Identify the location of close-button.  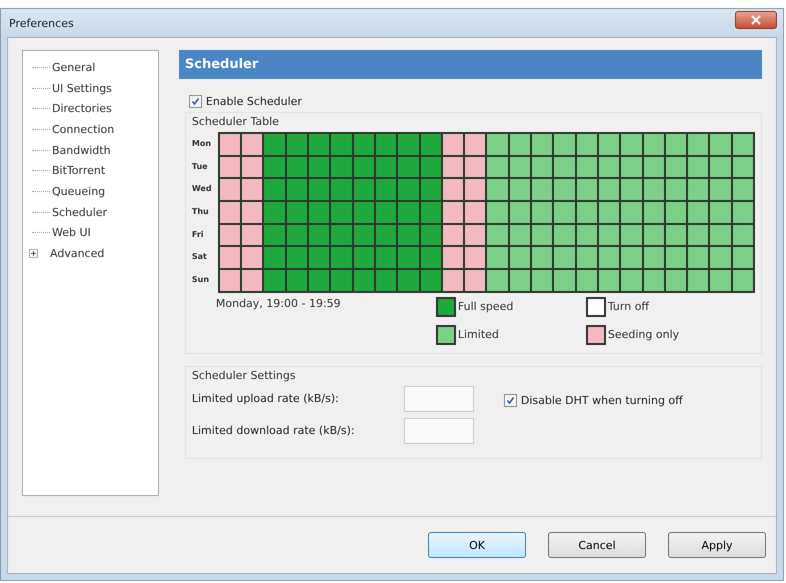
(756, 20).